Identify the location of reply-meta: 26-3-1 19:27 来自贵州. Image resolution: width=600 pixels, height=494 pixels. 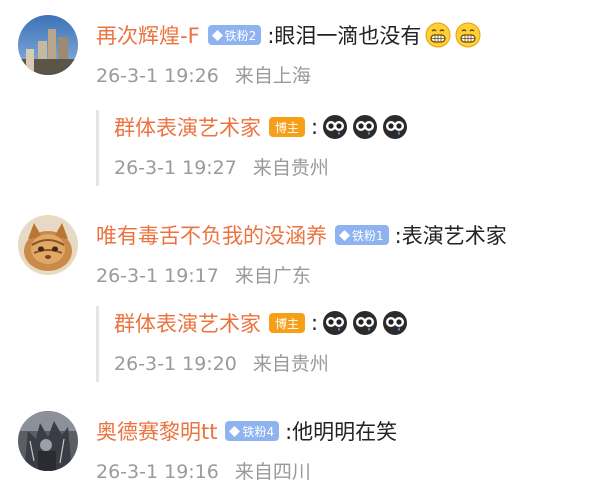
(221, 166).